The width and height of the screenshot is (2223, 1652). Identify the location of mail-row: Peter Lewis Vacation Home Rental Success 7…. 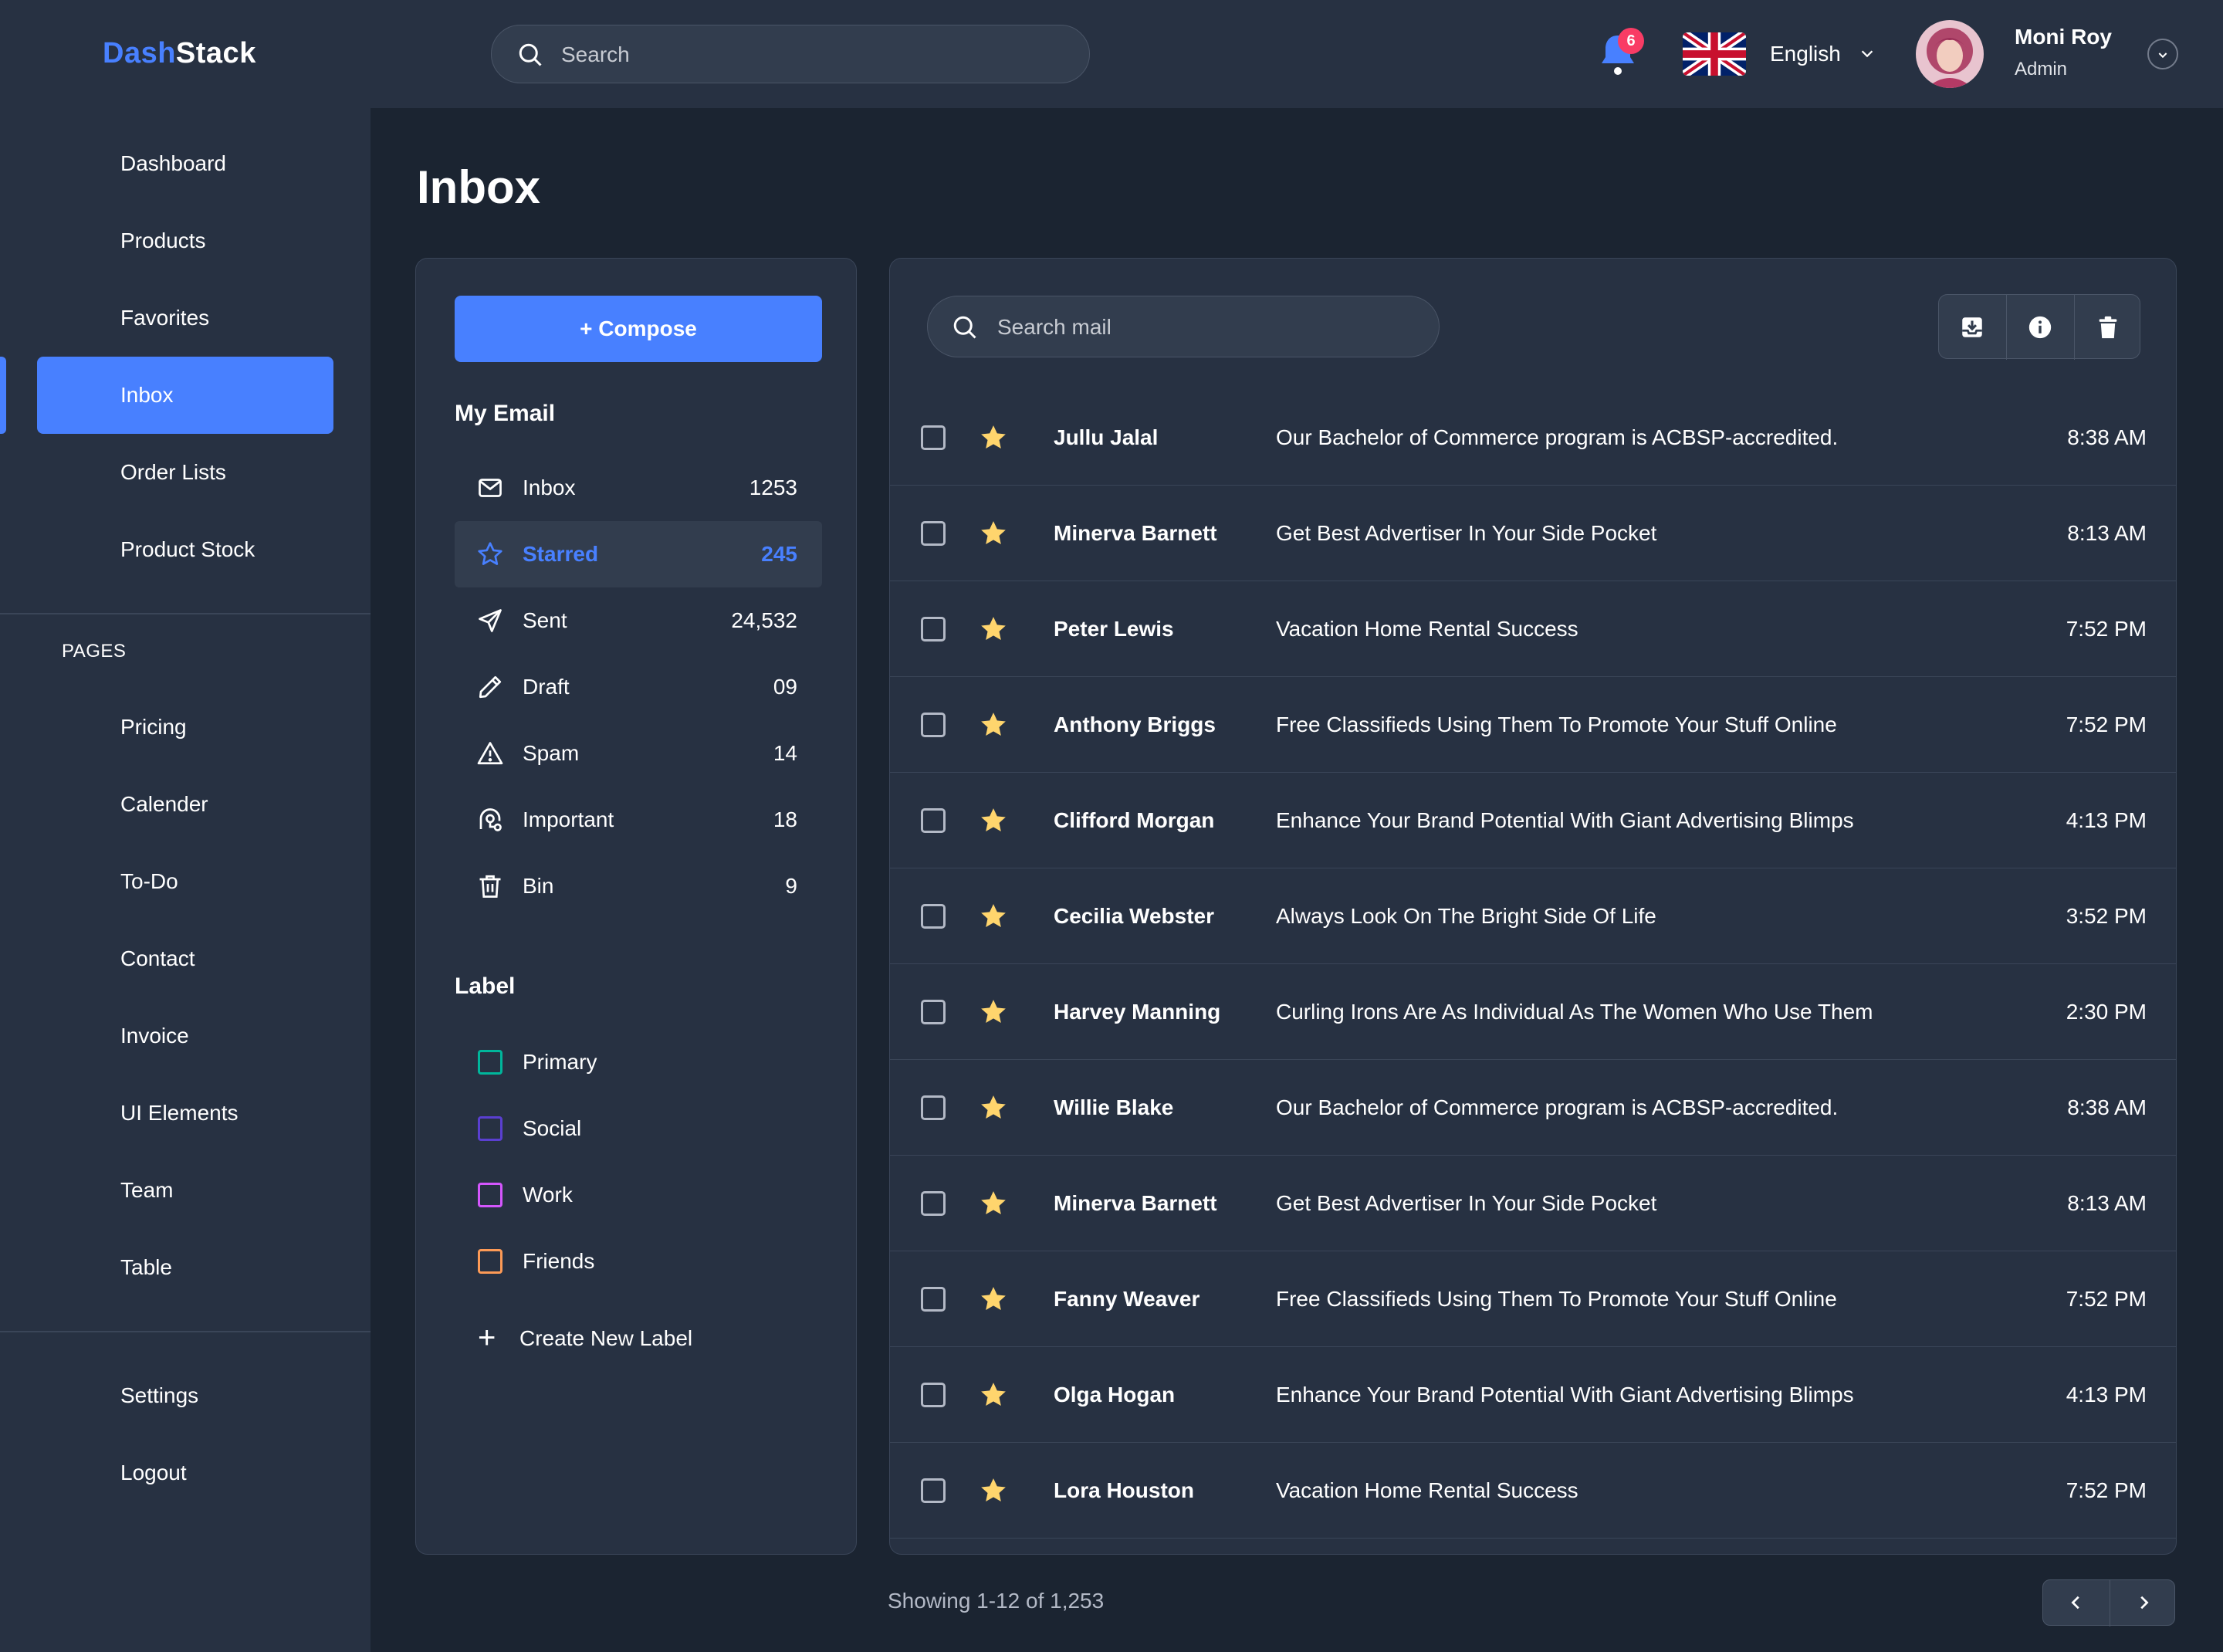
(1533, 629).